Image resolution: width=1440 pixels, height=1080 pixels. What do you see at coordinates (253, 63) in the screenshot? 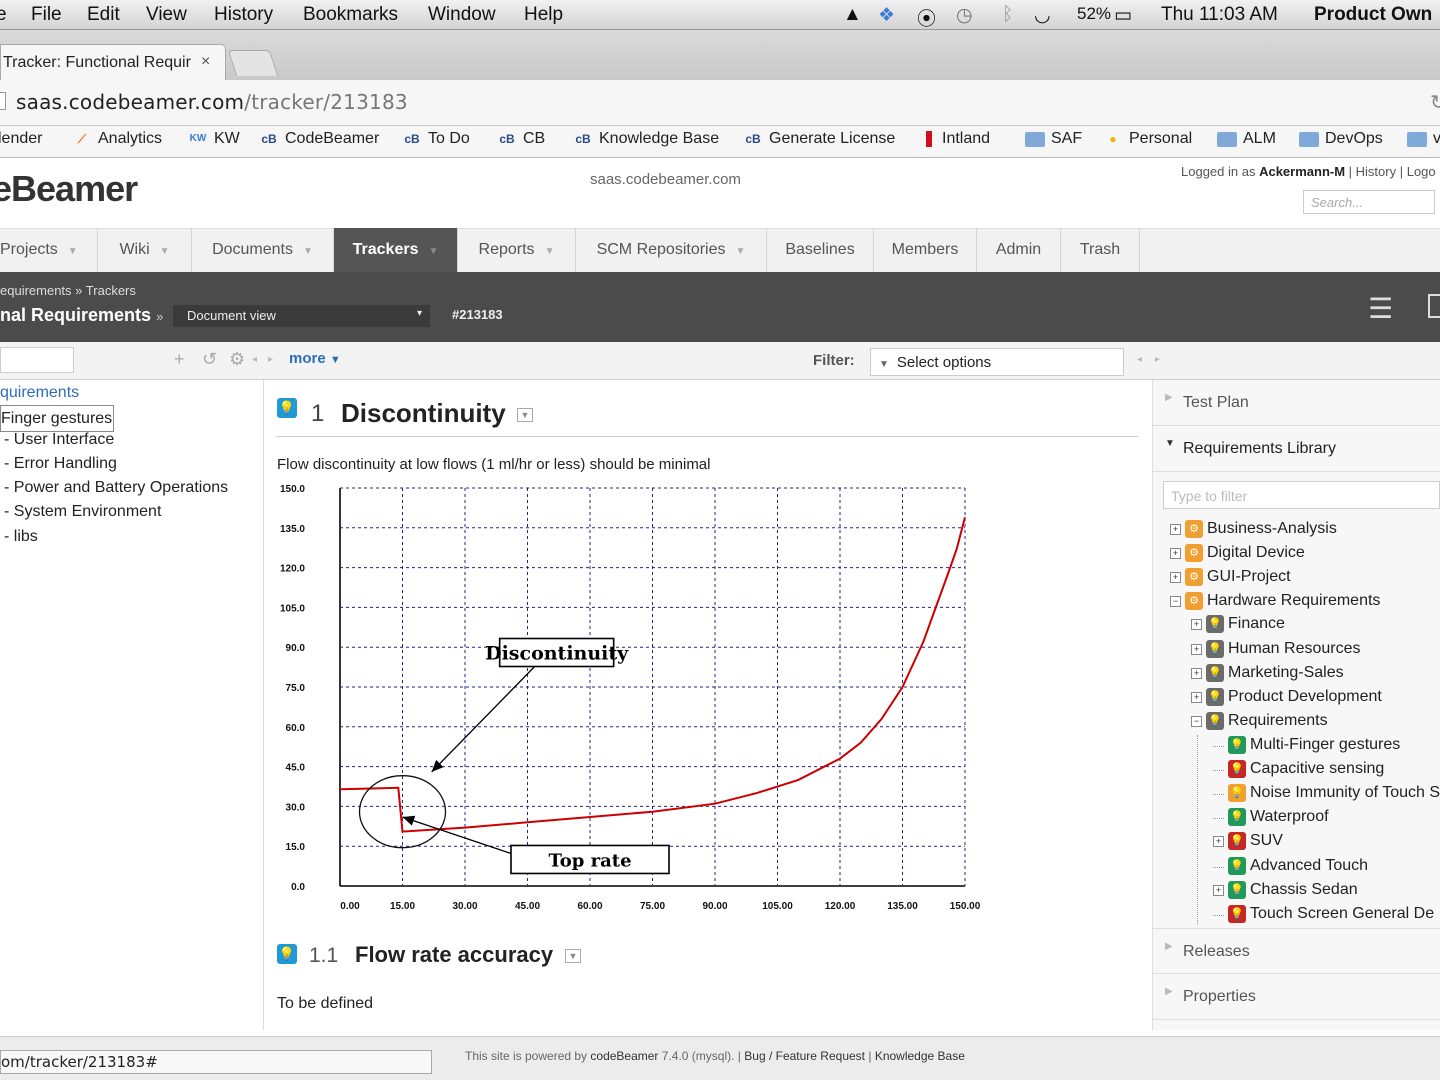
I see `new-tab-button` at bounding box center [253, 63].